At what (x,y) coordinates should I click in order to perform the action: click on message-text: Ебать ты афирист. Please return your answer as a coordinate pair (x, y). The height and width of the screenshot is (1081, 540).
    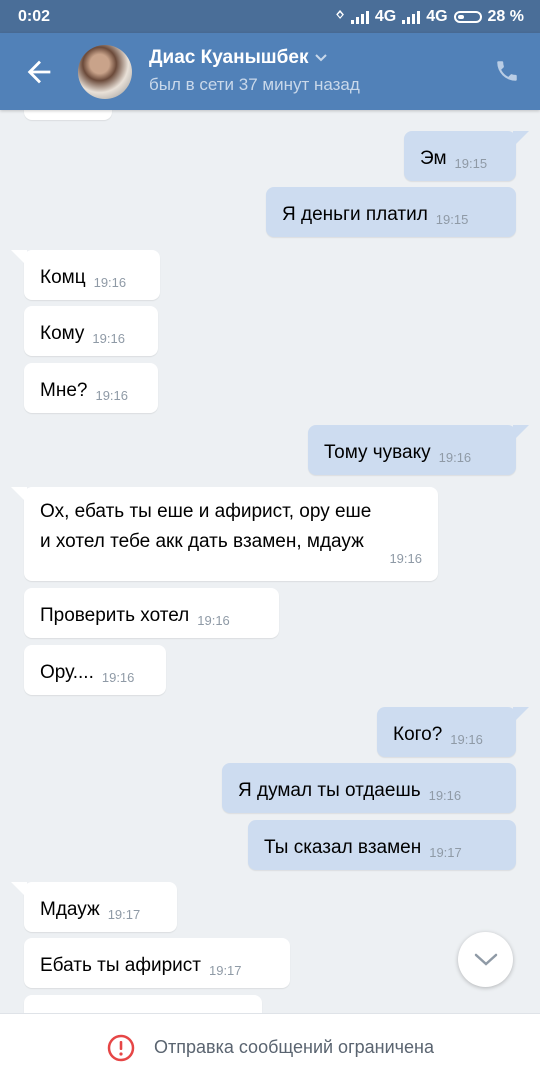
    Looking at the image, I should click on (120, 965).